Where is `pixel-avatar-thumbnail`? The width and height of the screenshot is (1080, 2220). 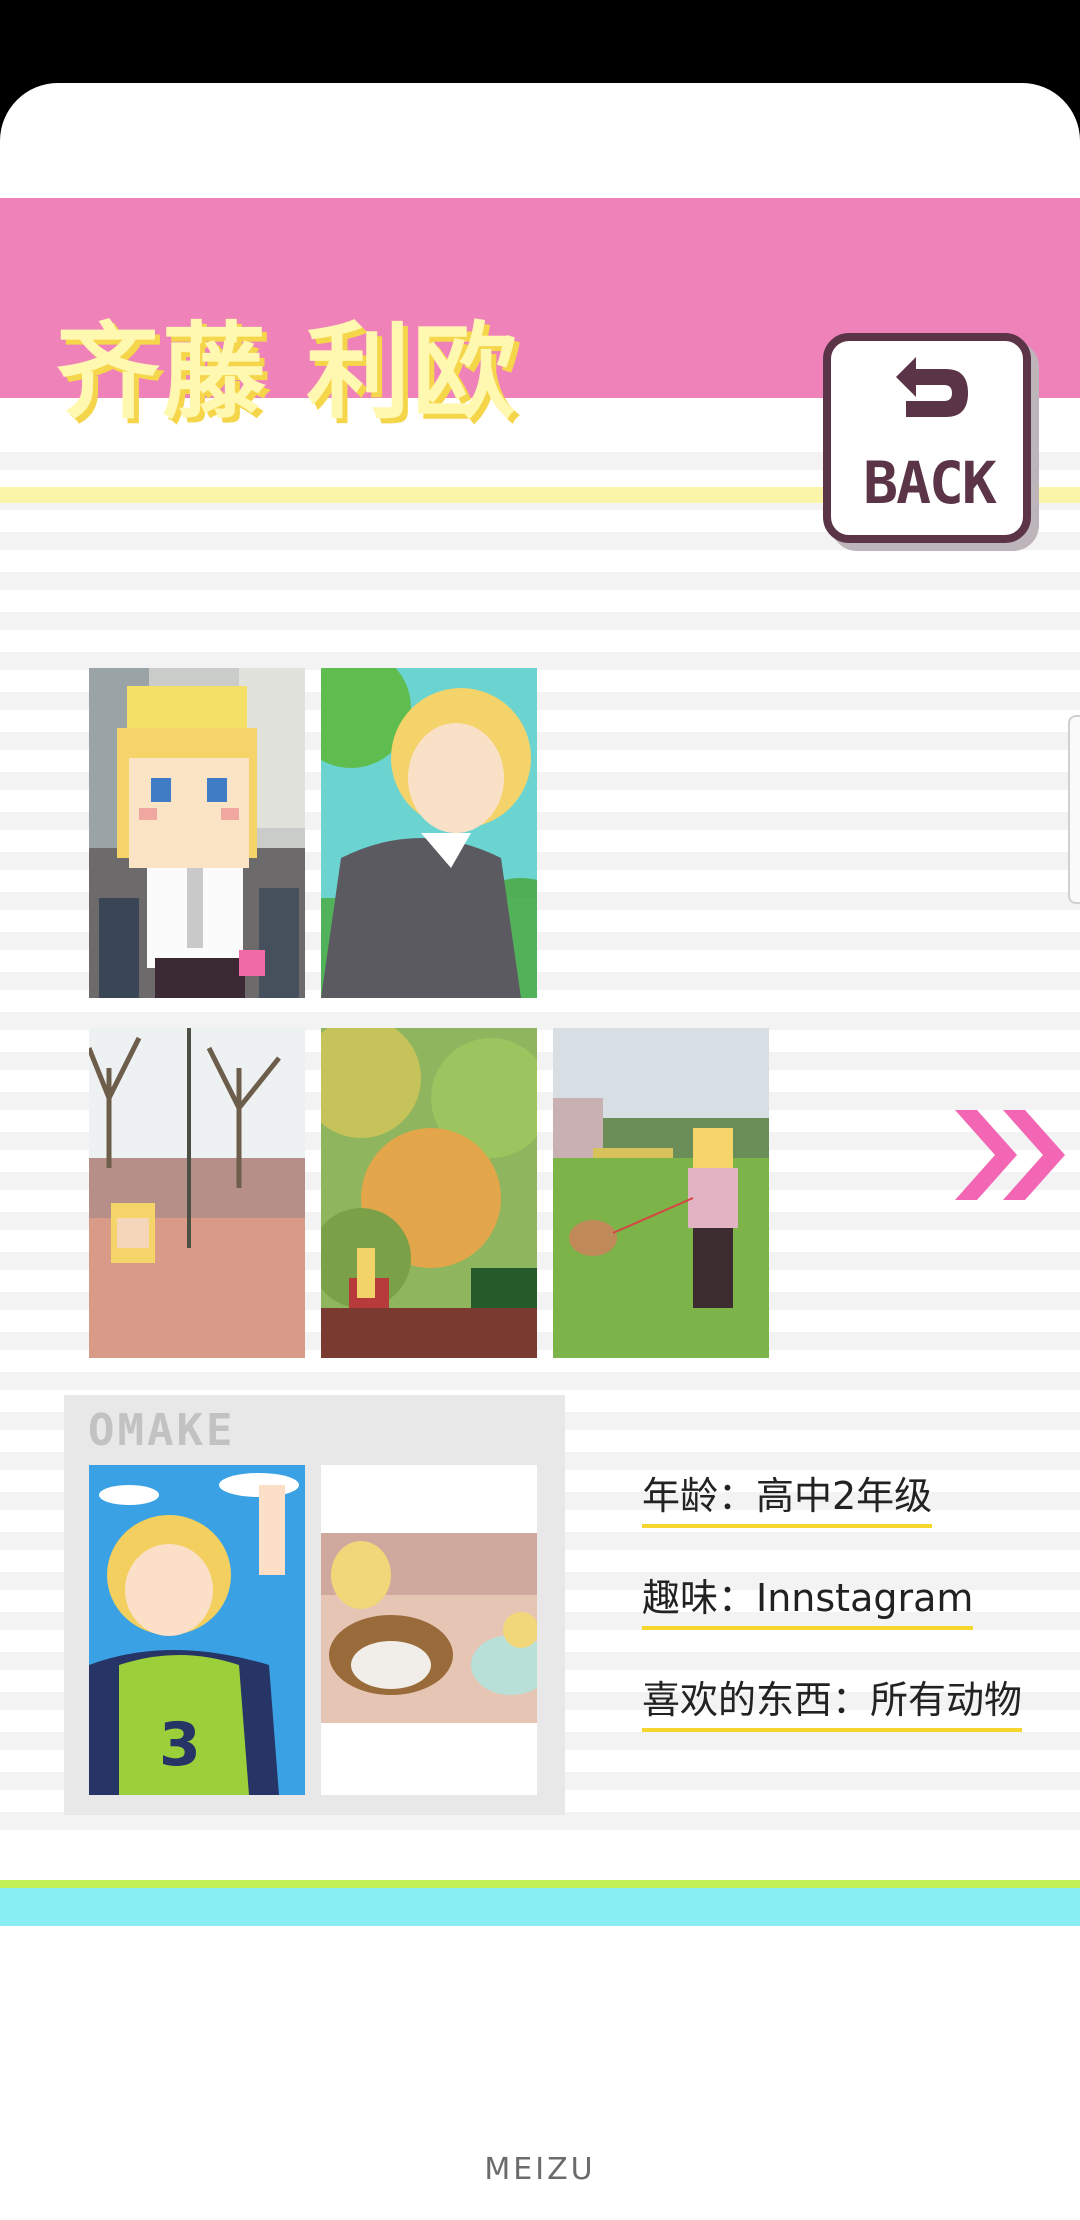 pixel-avatar-thumbnail is located at coordinates (197, 833).